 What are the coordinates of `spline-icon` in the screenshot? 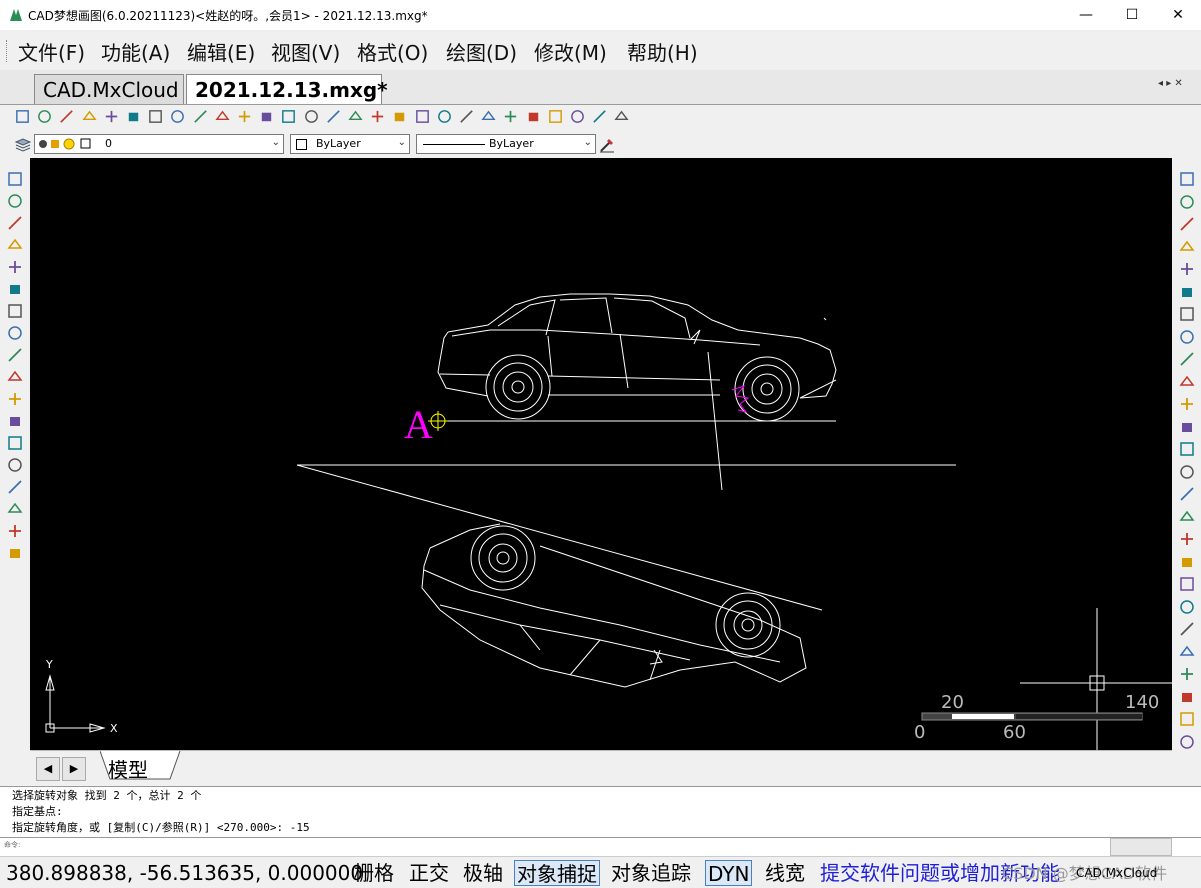 It's located at (15, 355).